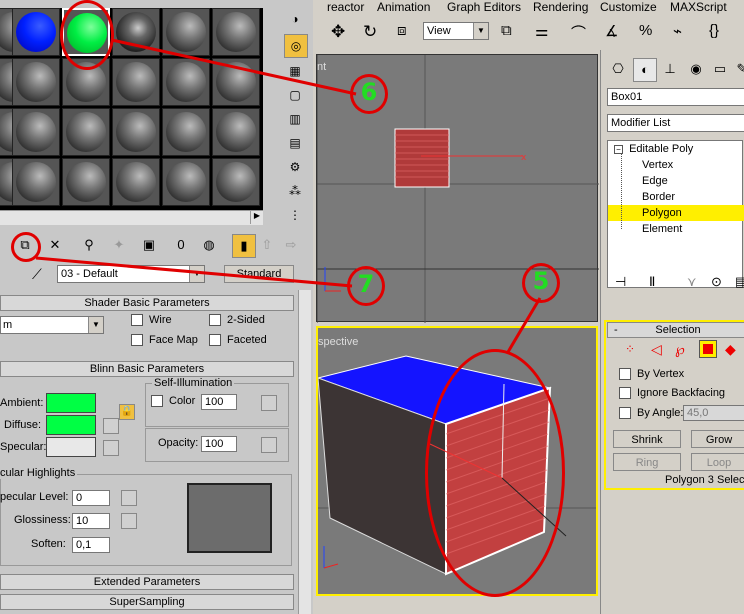 Image resolution: width=744 pixels, height=614 pixels. I want to click on stack-item-element: Element, so click(676, 229).